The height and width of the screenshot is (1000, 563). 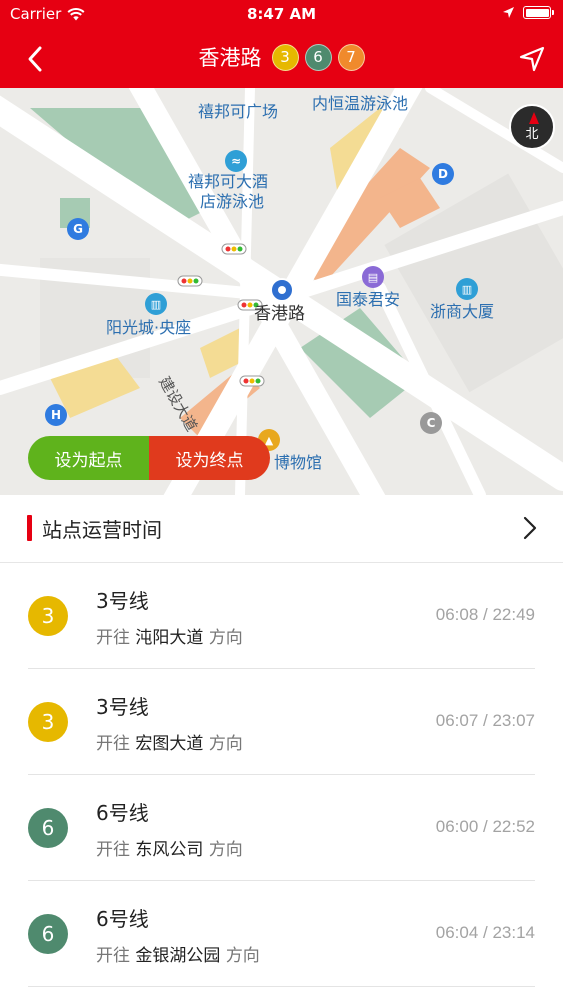 I want to click on clock: 8:47 AM, so click(x=281, y=14).